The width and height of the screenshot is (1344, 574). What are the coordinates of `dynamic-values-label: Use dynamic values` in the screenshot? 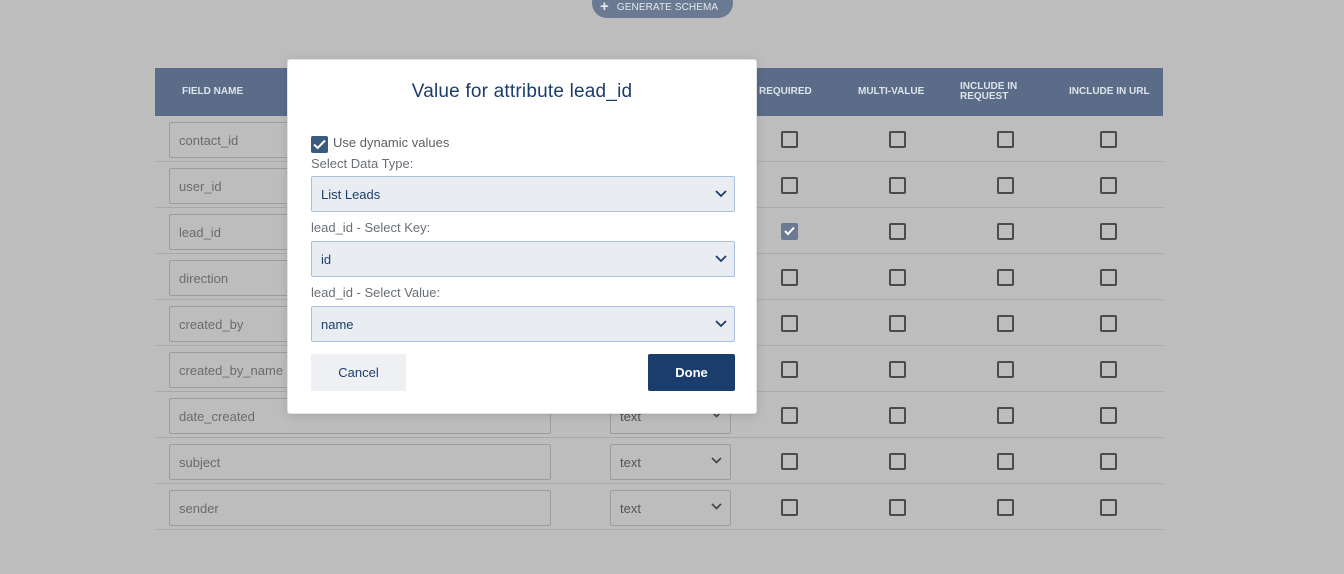 It's located at (391, 142).